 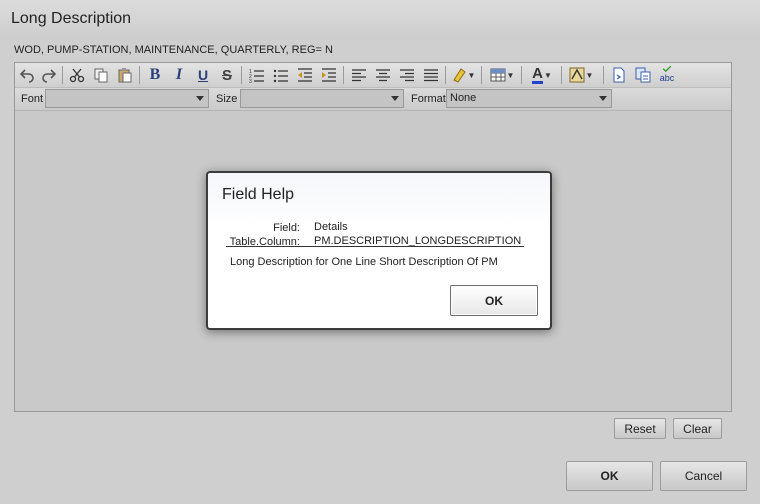 What do you see at coordinates (463, 98) in the screenshot?
I see `format-select-value: None` at bounding box center [463, 98].